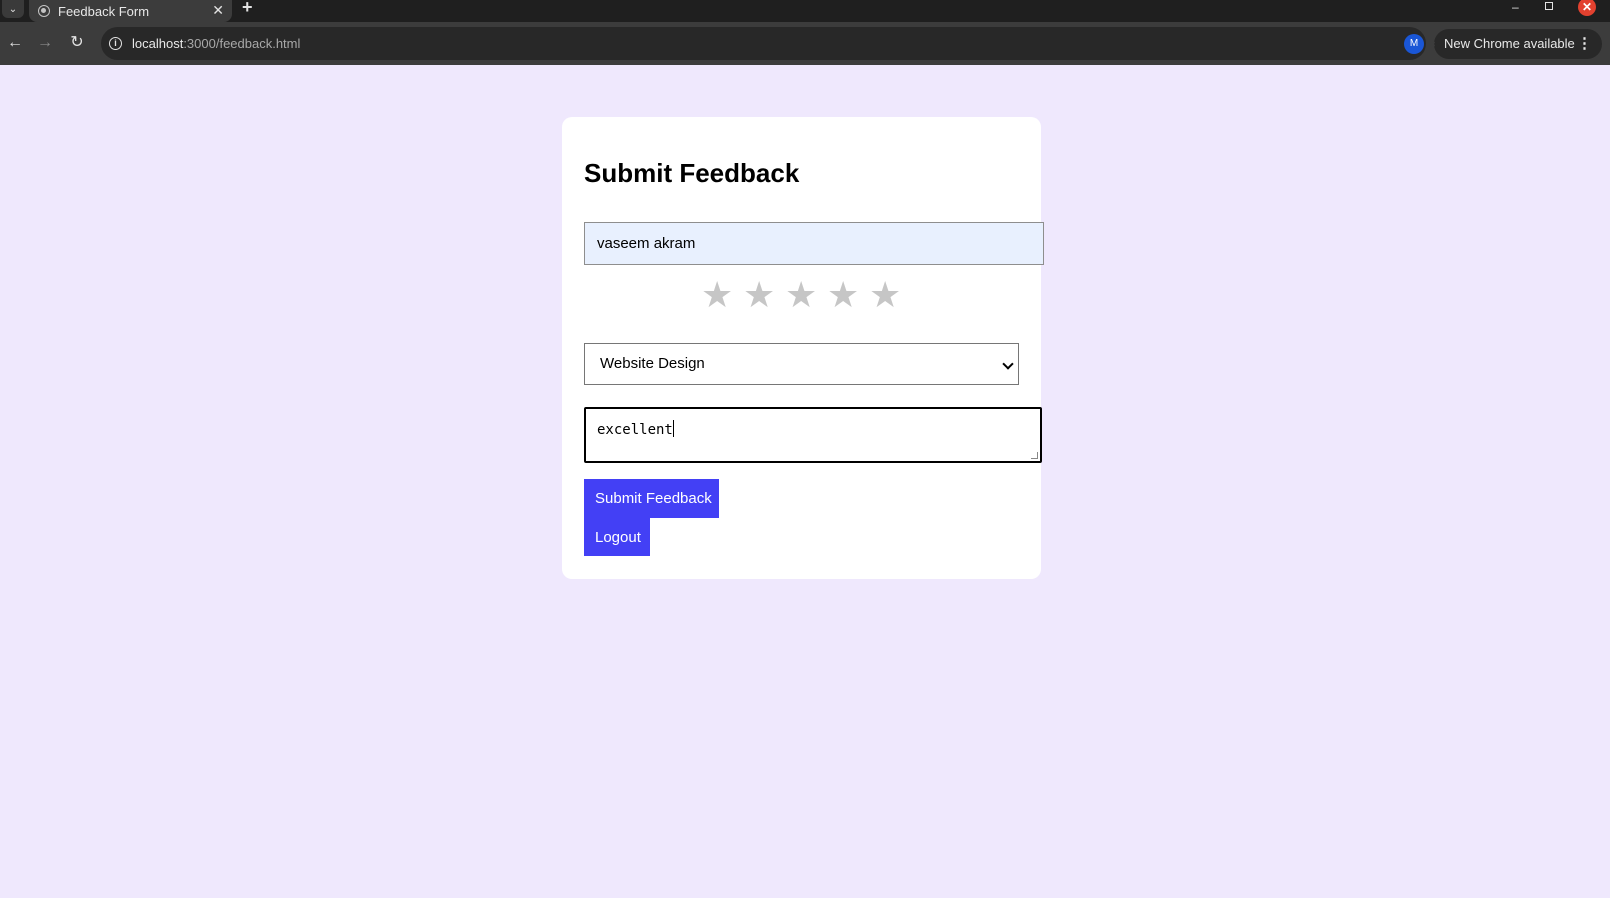 The height and width of the screenshot is (898, 1610). I want to click on forward-arrow-icon: →, so click(45, 43).